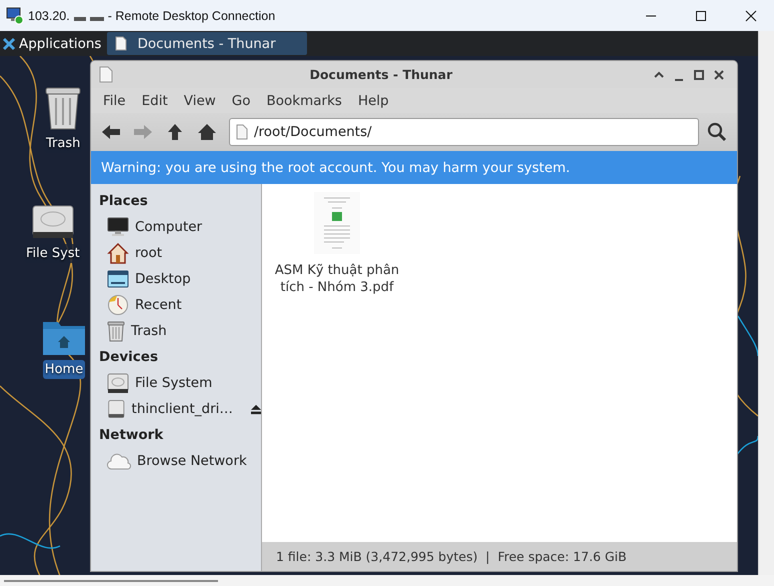 Image resolution: width=774 pixels, height=586 pixels. What do you see at coordinates (15, 15) in the screenshot?
I see `computer-icon` at bounding box center [15, 15].